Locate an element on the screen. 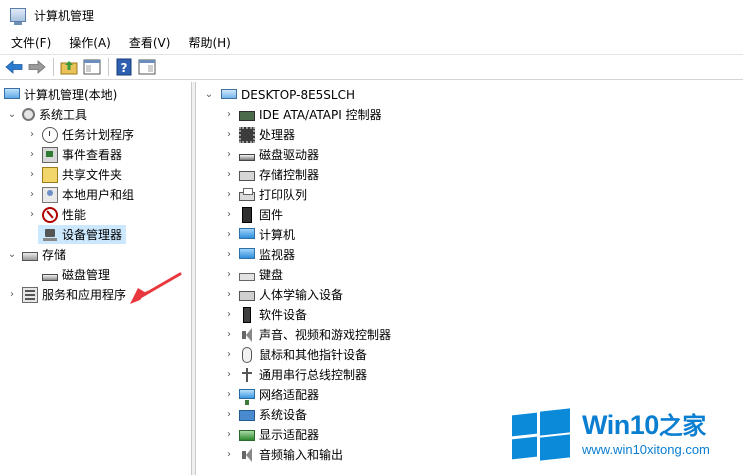 This screenshot has width=743, height=475. watermark-brand: Win10之家 is located at coordinates (644, 425).